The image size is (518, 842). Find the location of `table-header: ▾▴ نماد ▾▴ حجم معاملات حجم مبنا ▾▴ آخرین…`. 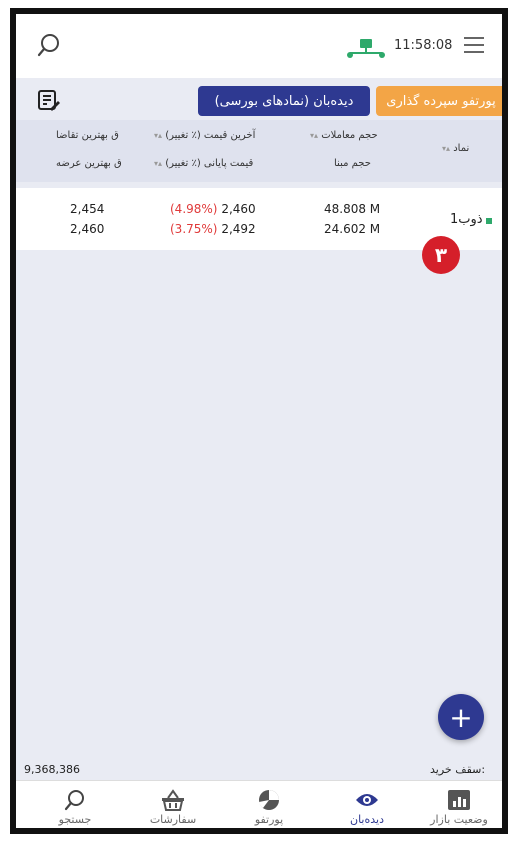

table-header: ▾▴ نماد ▾▴ حجم معاملات حجم مبنا ▾▴ آخرین… is located at coordinates (259, 151).